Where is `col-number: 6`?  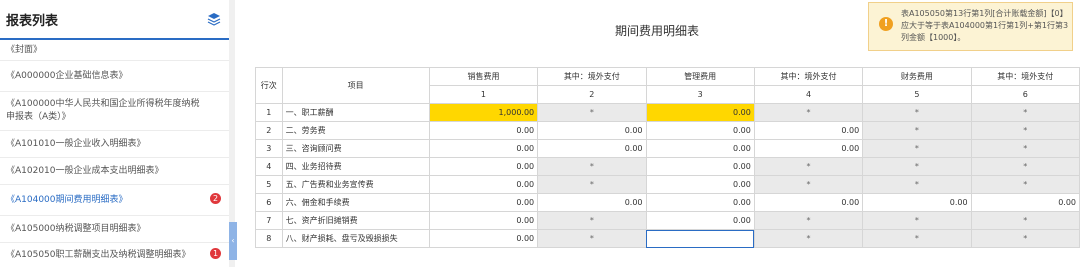 col-number: 6 is located at coordinates (1025, 94).